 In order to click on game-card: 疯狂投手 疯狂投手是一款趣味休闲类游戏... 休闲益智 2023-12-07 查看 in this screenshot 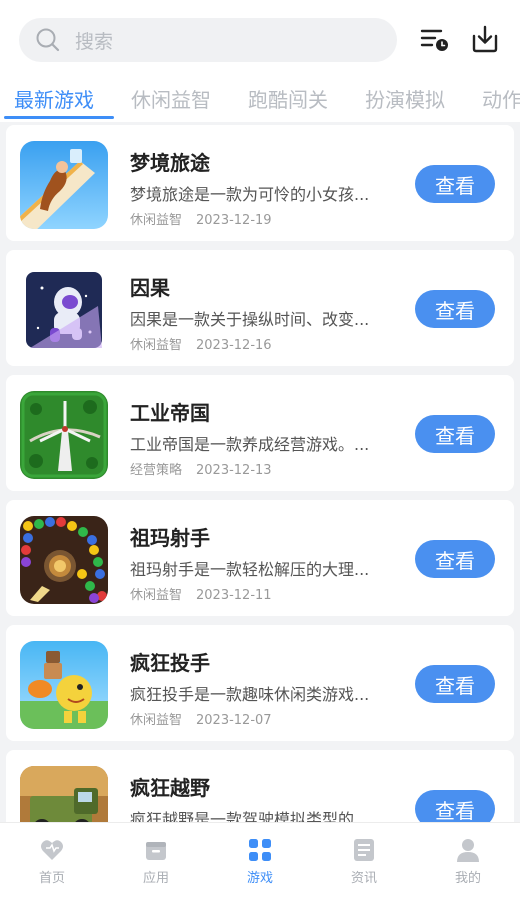, I will do `click(260, 683)`.